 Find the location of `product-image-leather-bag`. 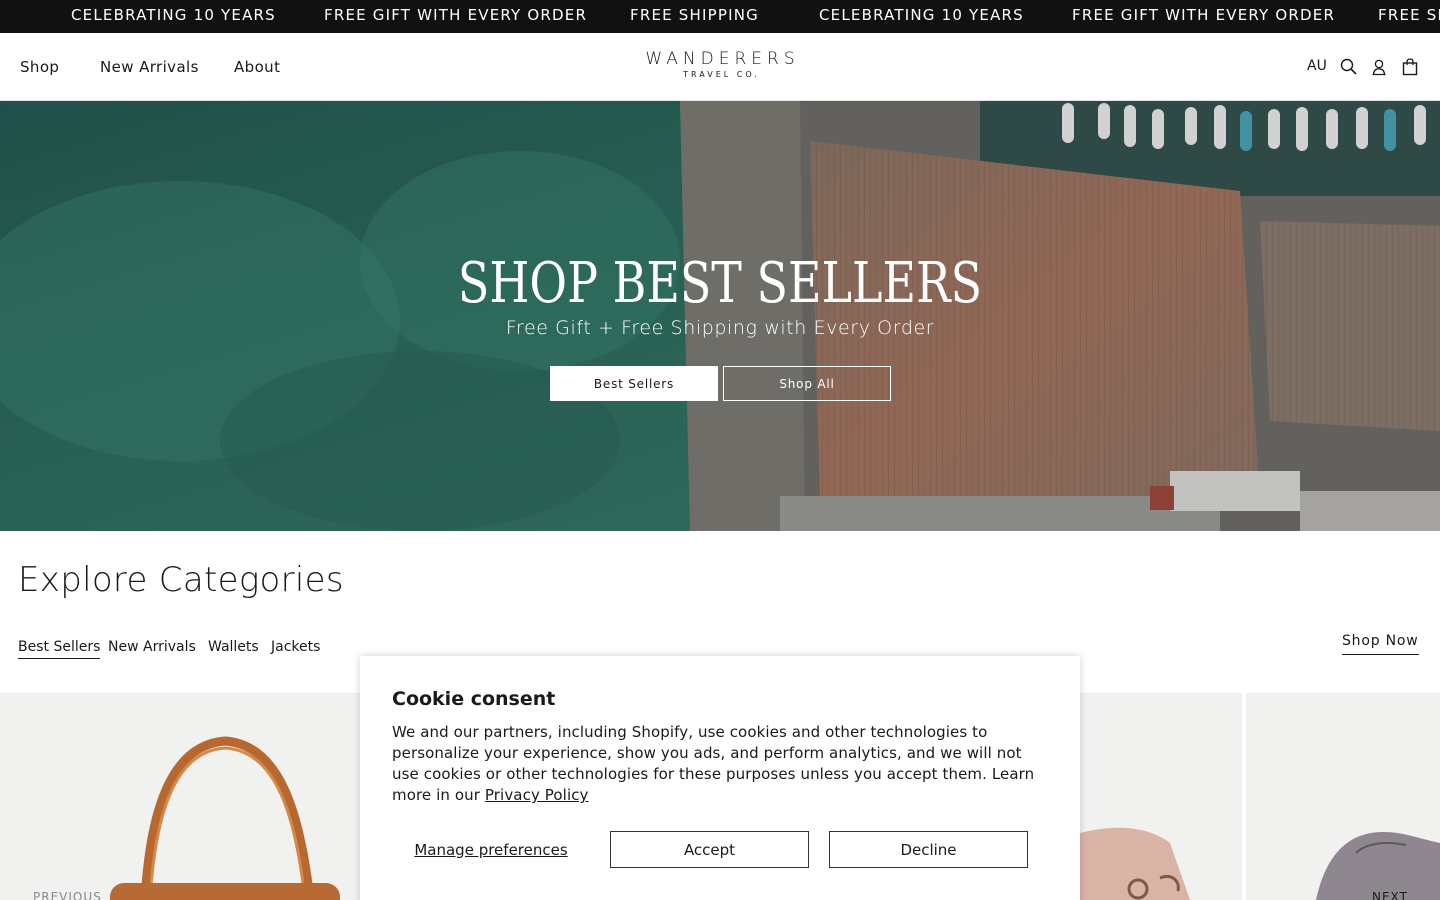

product-image-leather-bag is located at coordinates (225, 818).